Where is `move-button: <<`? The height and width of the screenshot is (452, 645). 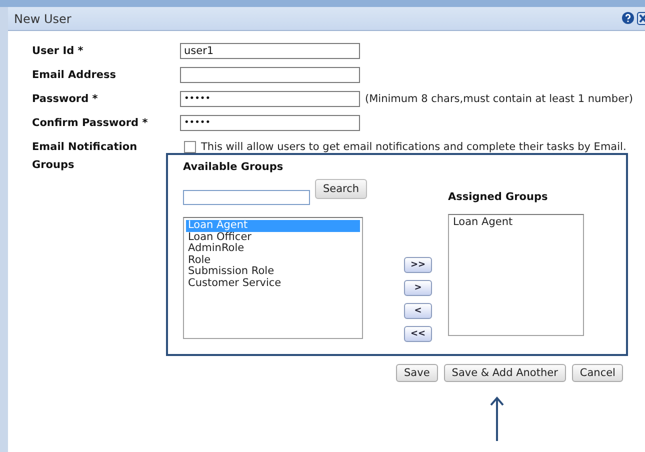
move-button: << is located at coordinates (418, 334).